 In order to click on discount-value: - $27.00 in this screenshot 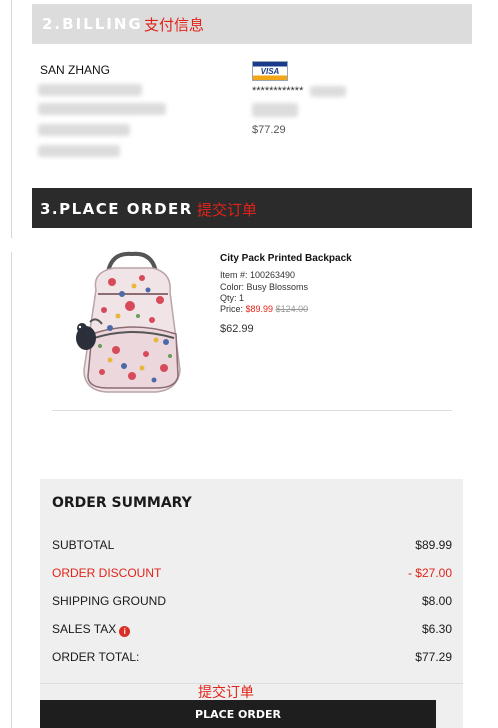, I will do `click(429, 573)`.